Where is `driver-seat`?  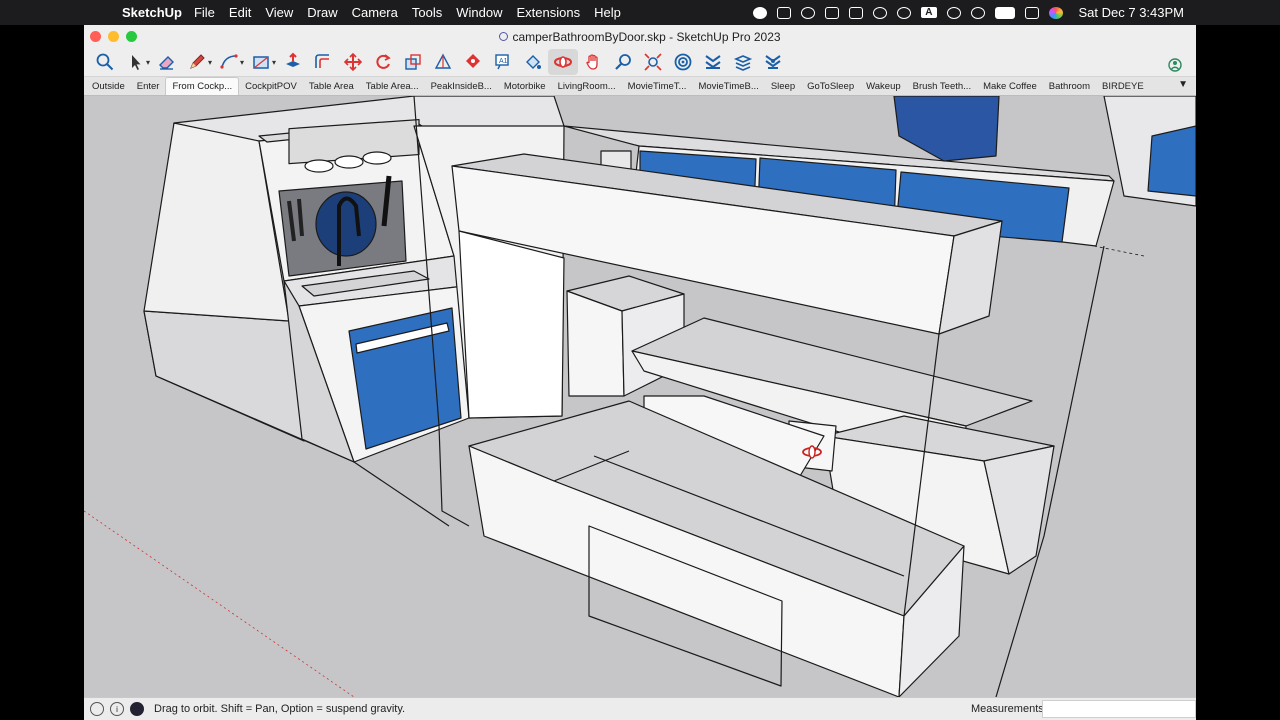
driver-seat is located at coordinates (946, 129).